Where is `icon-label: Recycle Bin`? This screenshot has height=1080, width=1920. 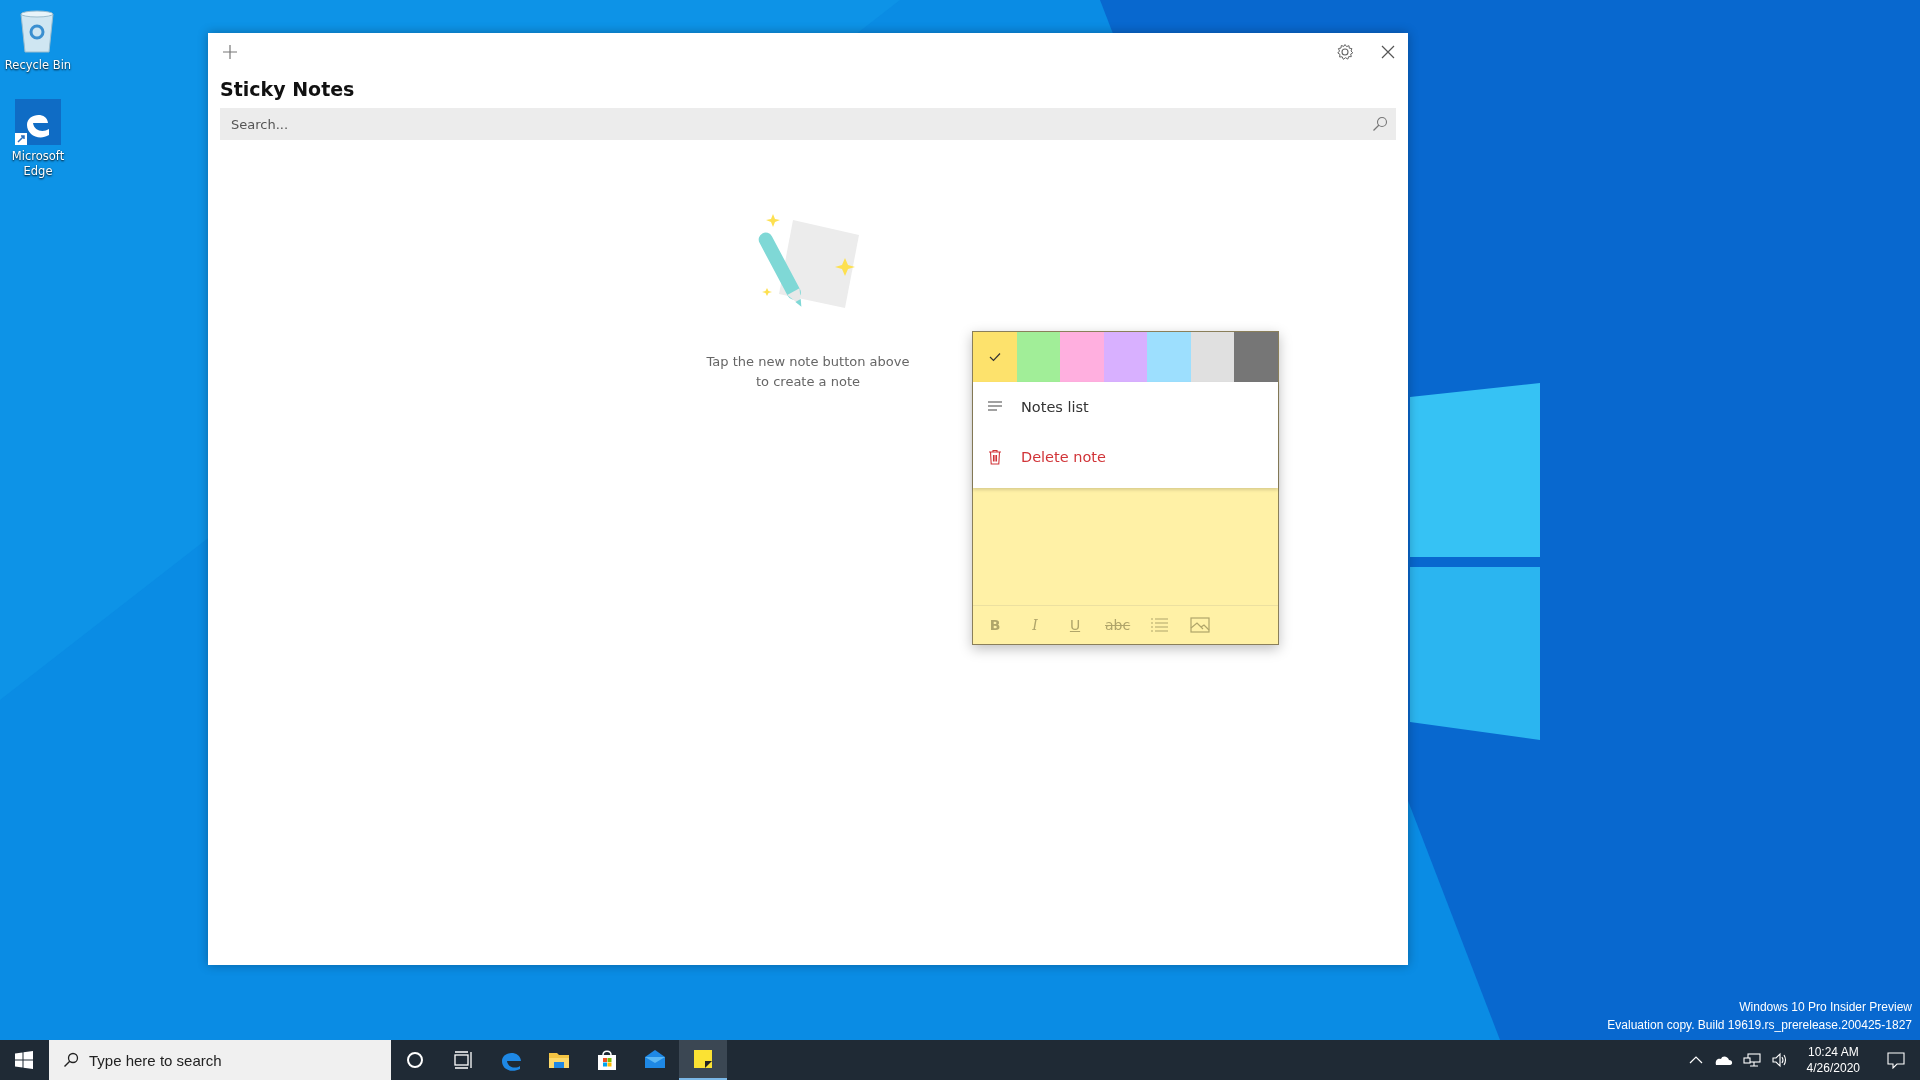
icon-label: Recycle Bin is located at coordinates (38, 65).